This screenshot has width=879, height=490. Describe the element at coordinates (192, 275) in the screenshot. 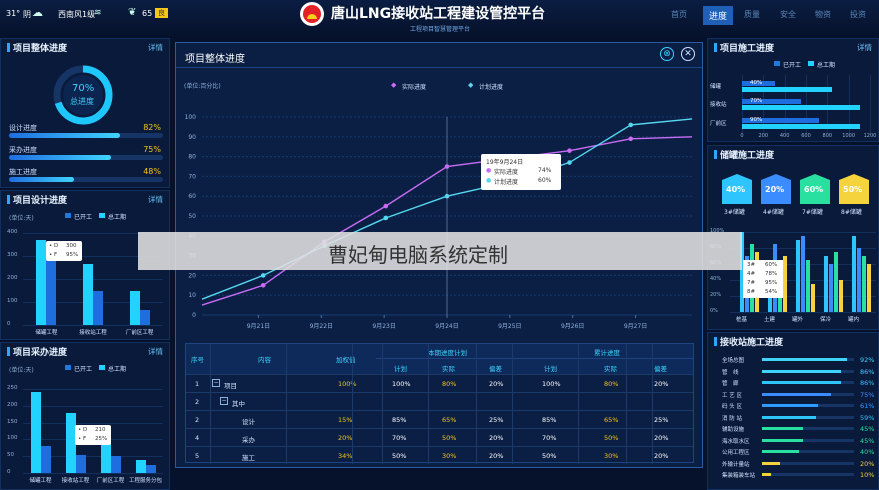

I see `y-tick-label: 20` at that location.